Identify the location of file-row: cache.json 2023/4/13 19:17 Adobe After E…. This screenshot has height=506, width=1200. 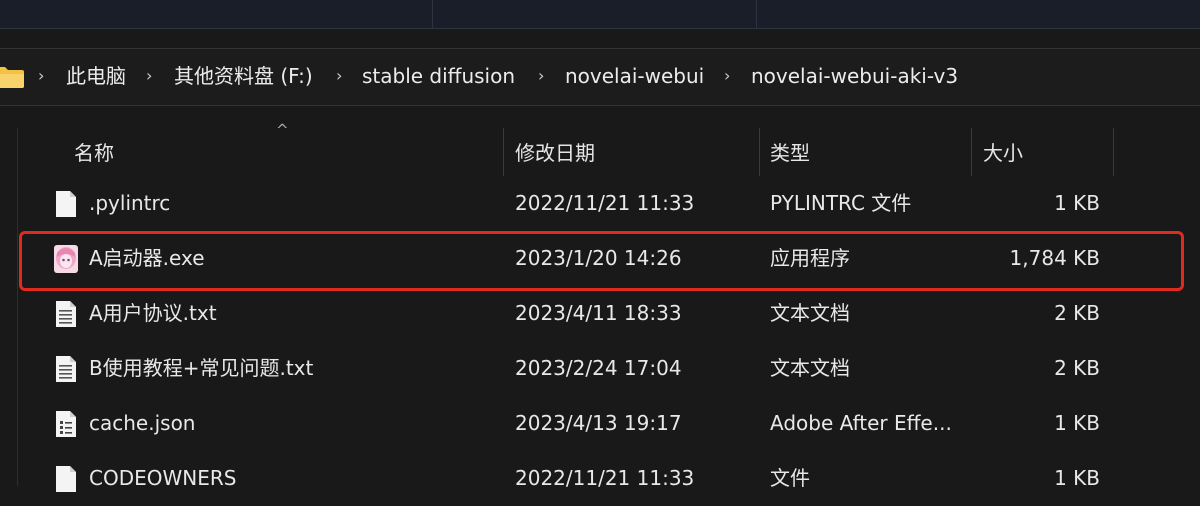
(600, 423).